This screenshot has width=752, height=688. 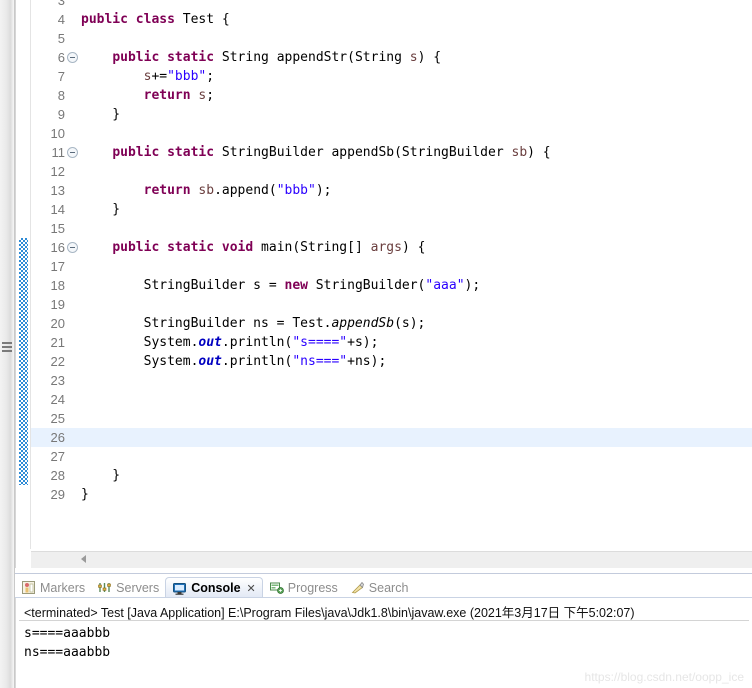 What do you see at coordinates (61, 38) in the screenshot?
I see `line-number: 5` at bounding box center [61, 38].